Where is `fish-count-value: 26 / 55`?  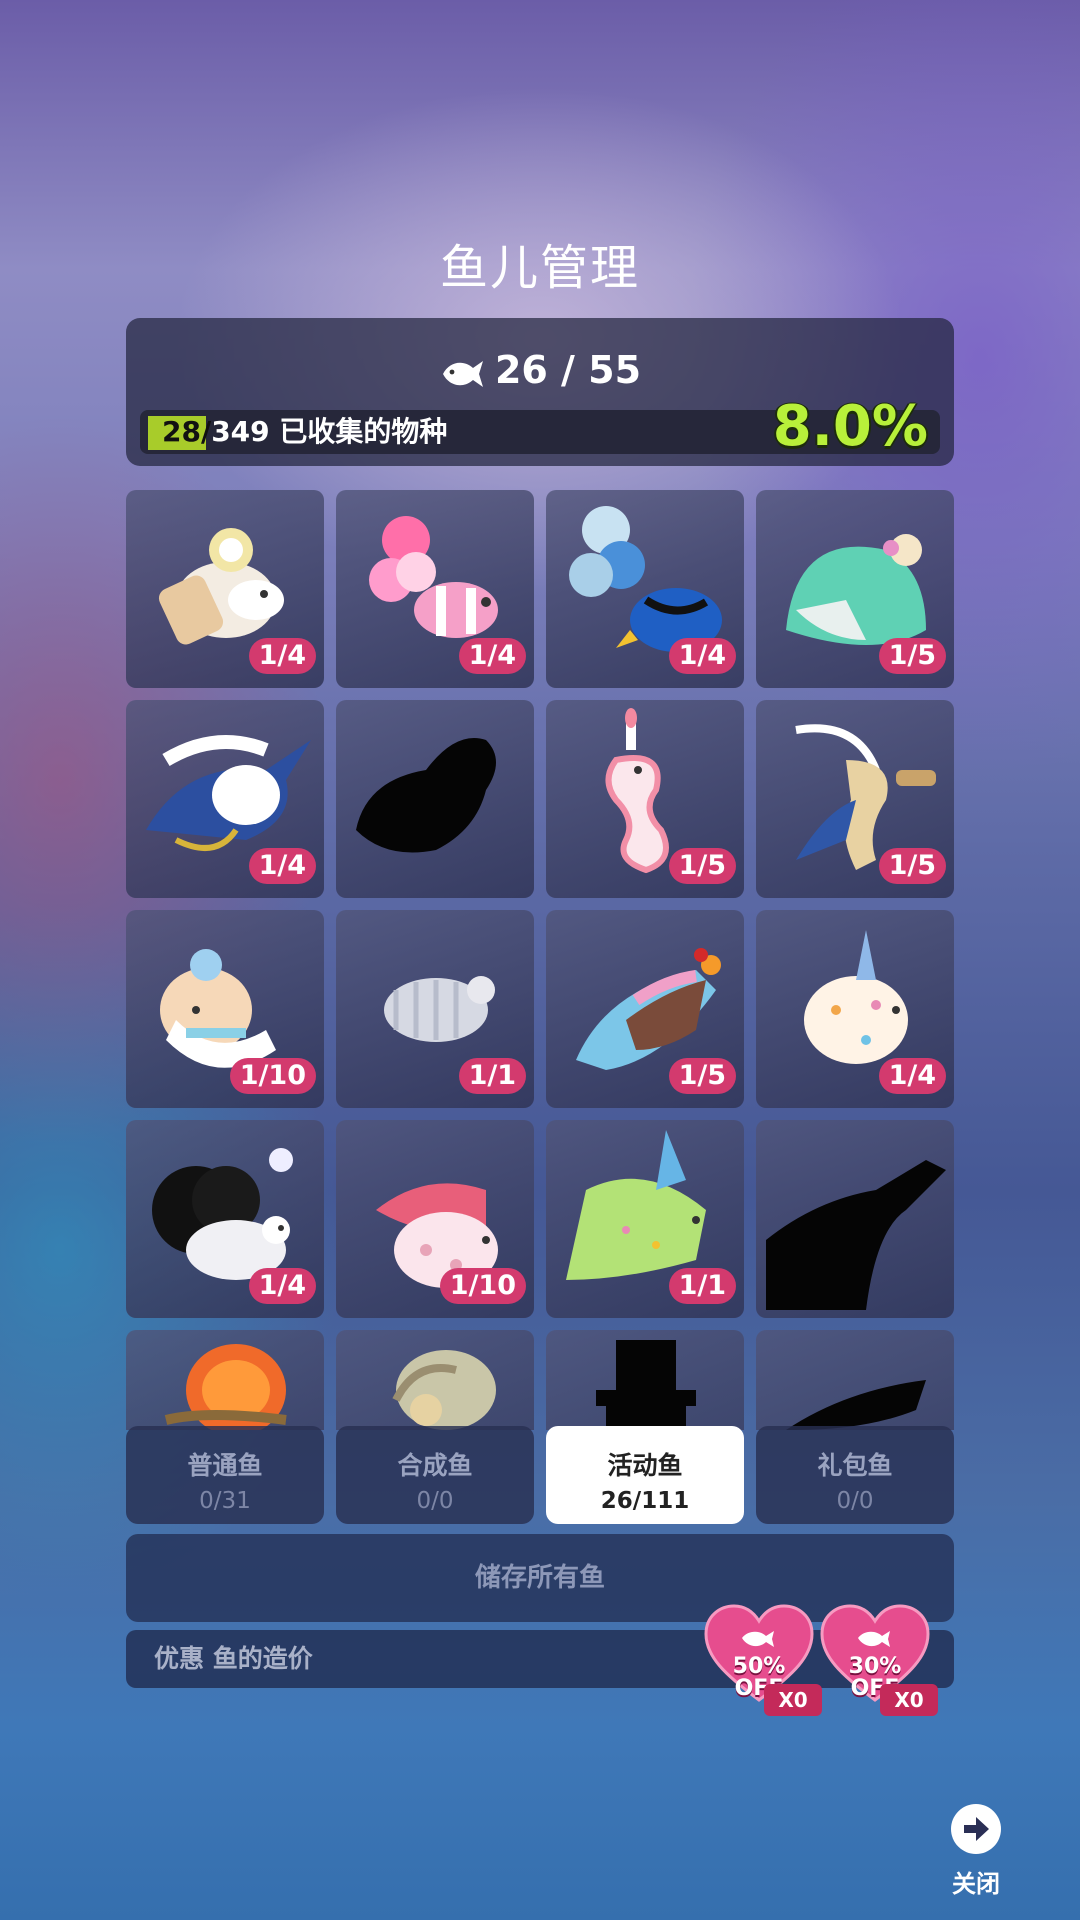 fish-count-value: 26 / 55 is located at coordinates (568, 370).